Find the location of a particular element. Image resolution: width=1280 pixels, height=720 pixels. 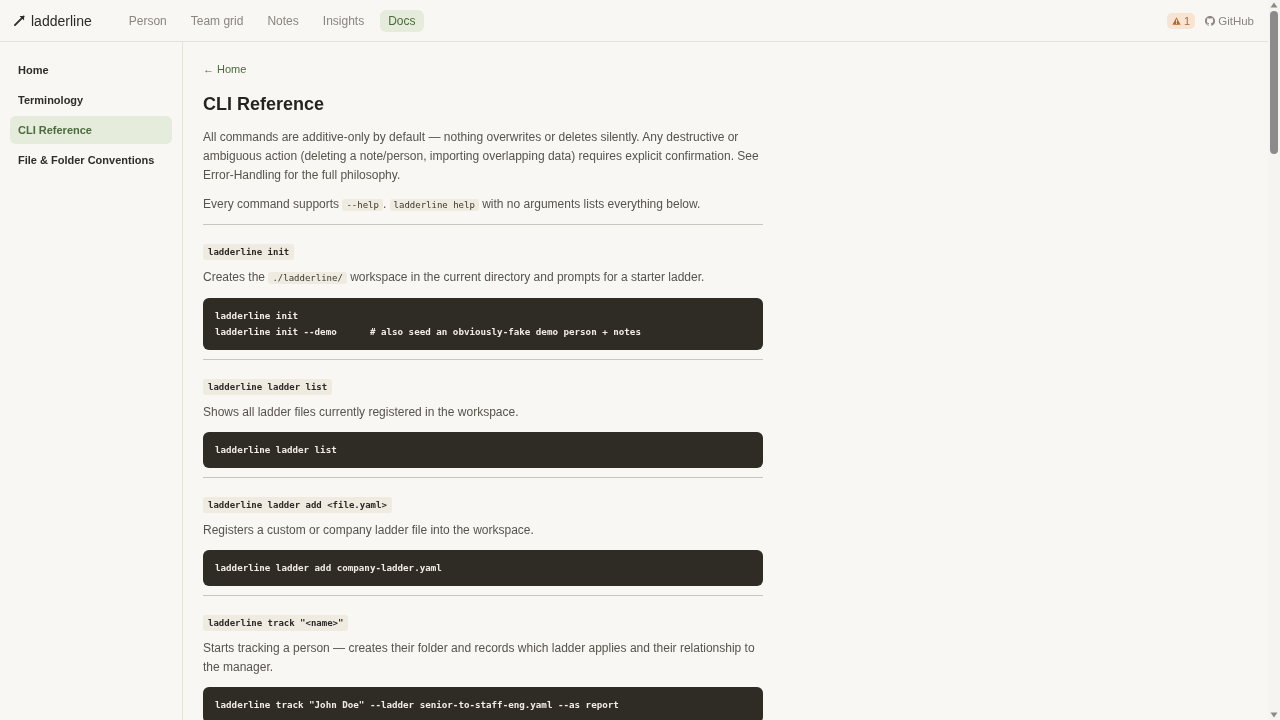

code-line: ladderline ladder add company-ladder.yaml is located at coordinates (328, 568).